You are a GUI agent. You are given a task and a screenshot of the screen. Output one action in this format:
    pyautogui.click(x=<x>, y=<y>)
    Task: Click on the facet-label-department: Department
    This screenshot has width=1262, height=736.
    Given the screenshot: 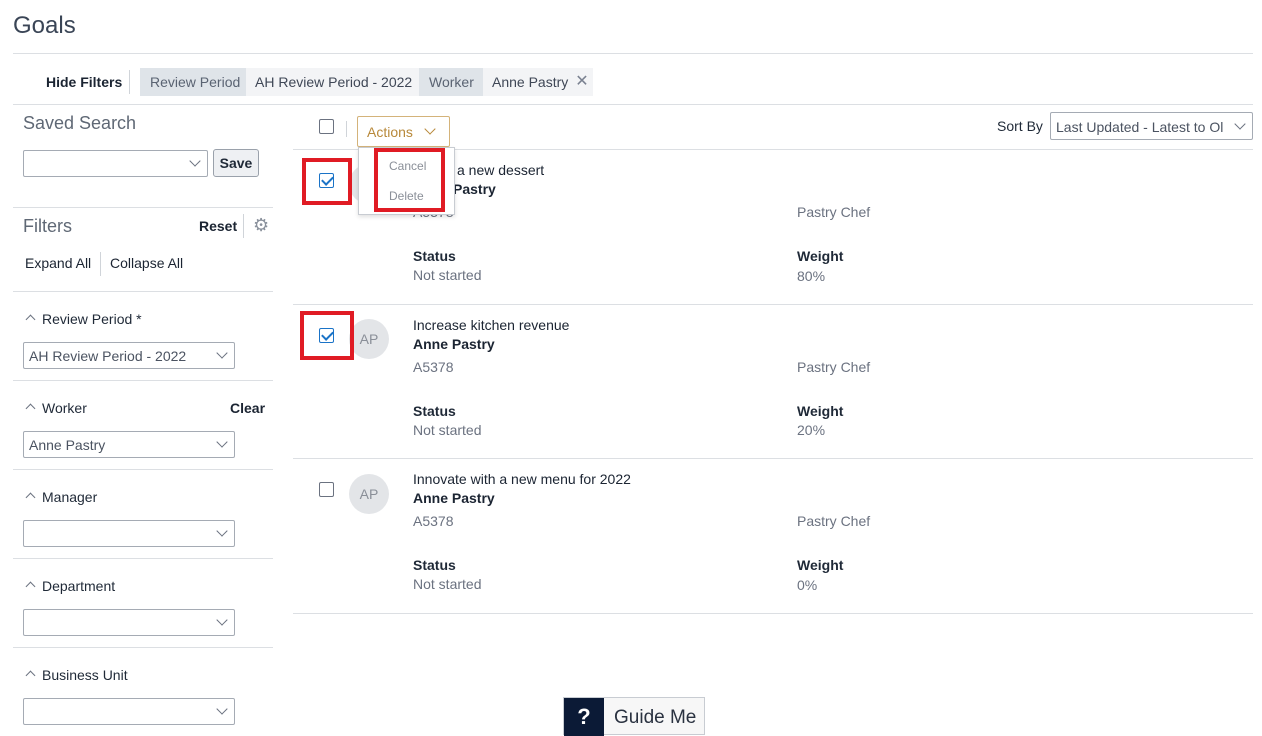 What is the action you would take?
    pyautogui.click(x=78, y=586)
    